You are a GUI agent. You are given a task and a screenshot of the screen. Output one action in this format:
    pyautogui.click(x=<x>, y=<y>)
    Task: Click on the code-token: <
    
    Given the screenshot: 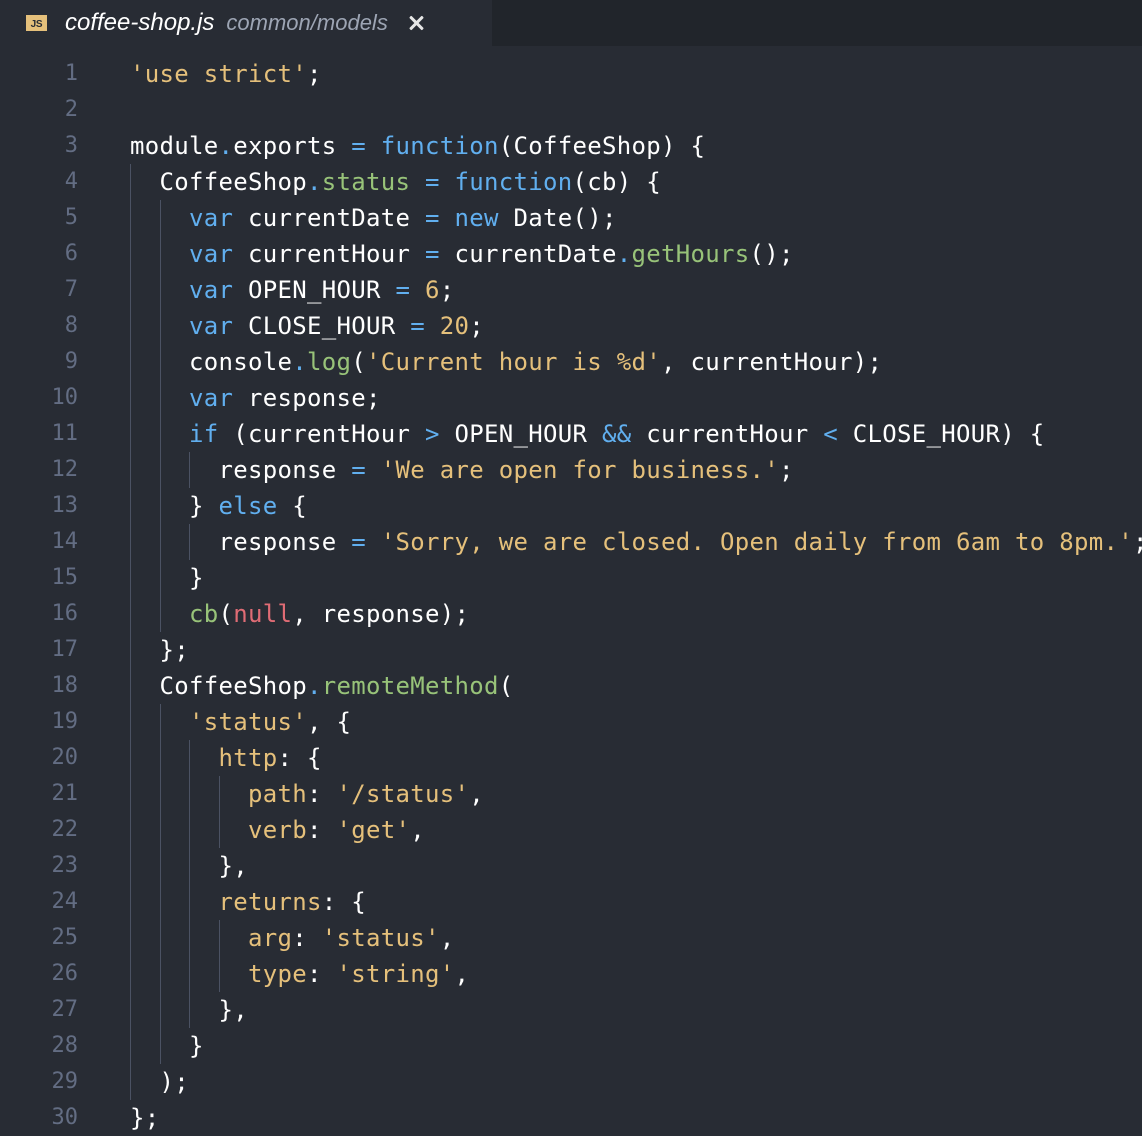 What is the action you would take?
    pyautogui.click(x=830, y=434)
    